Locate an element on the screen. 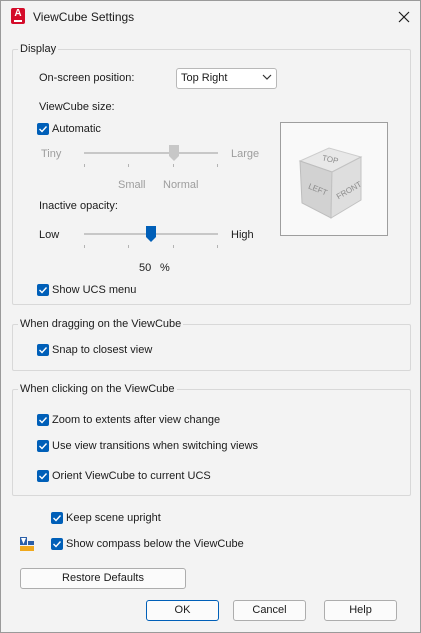 This screenshot has height=633, width=421. help-button: Help is located at coordinates (360, 610).